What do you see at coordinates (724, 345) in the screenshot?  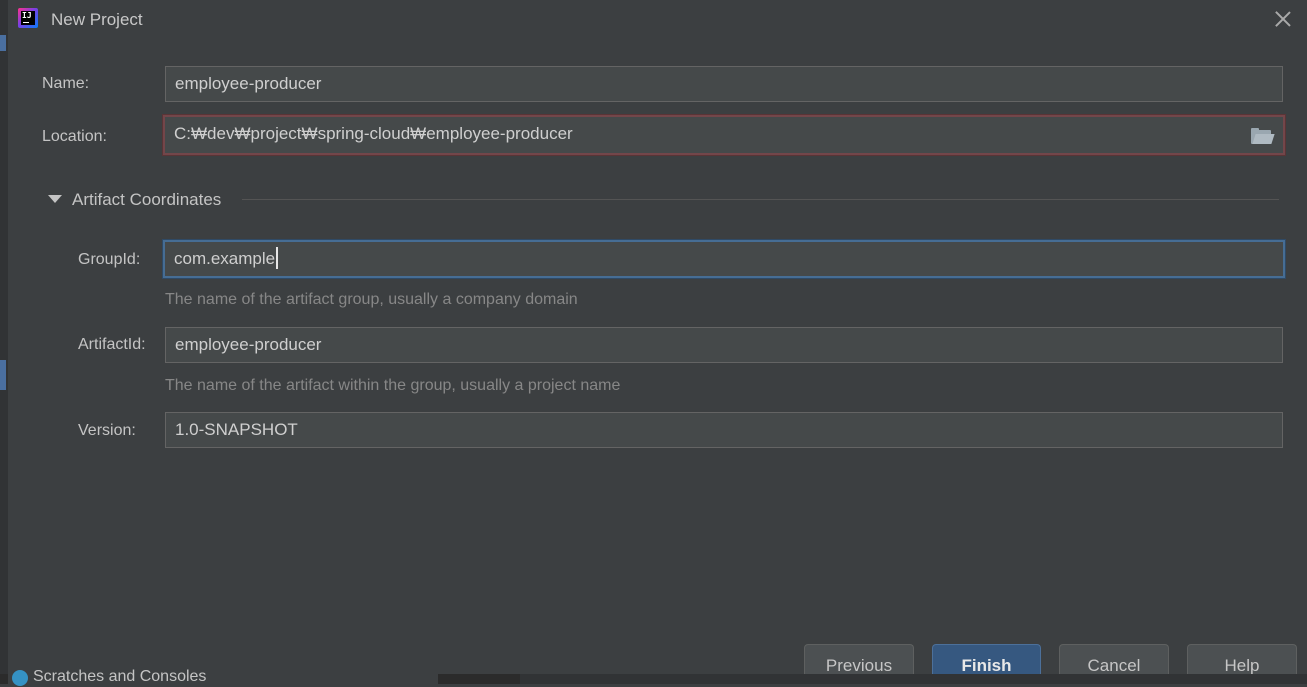 I see `artifactid-field: employee-producer` at bounding box center [724, 345].